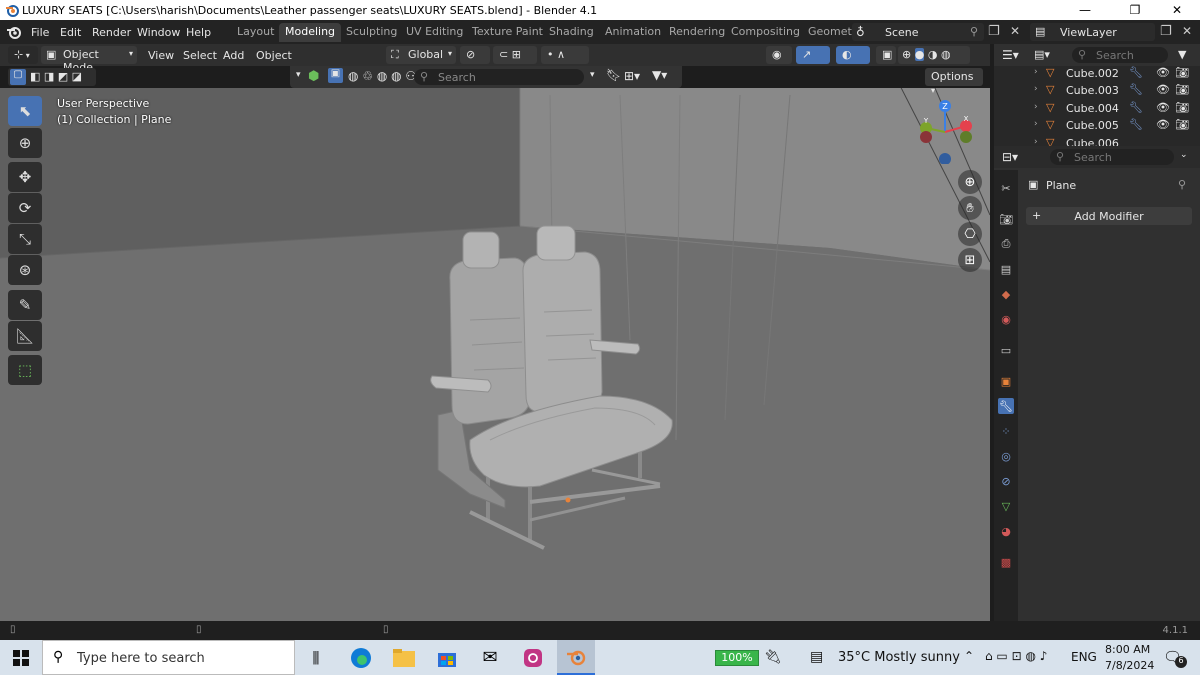 The width and height of the screenshot is (1200, 675). Describe the element at coordinates (421, 55) in the screenshot. I see `transform-orientation-dropdown: ⛶ Global ▾` at that location.